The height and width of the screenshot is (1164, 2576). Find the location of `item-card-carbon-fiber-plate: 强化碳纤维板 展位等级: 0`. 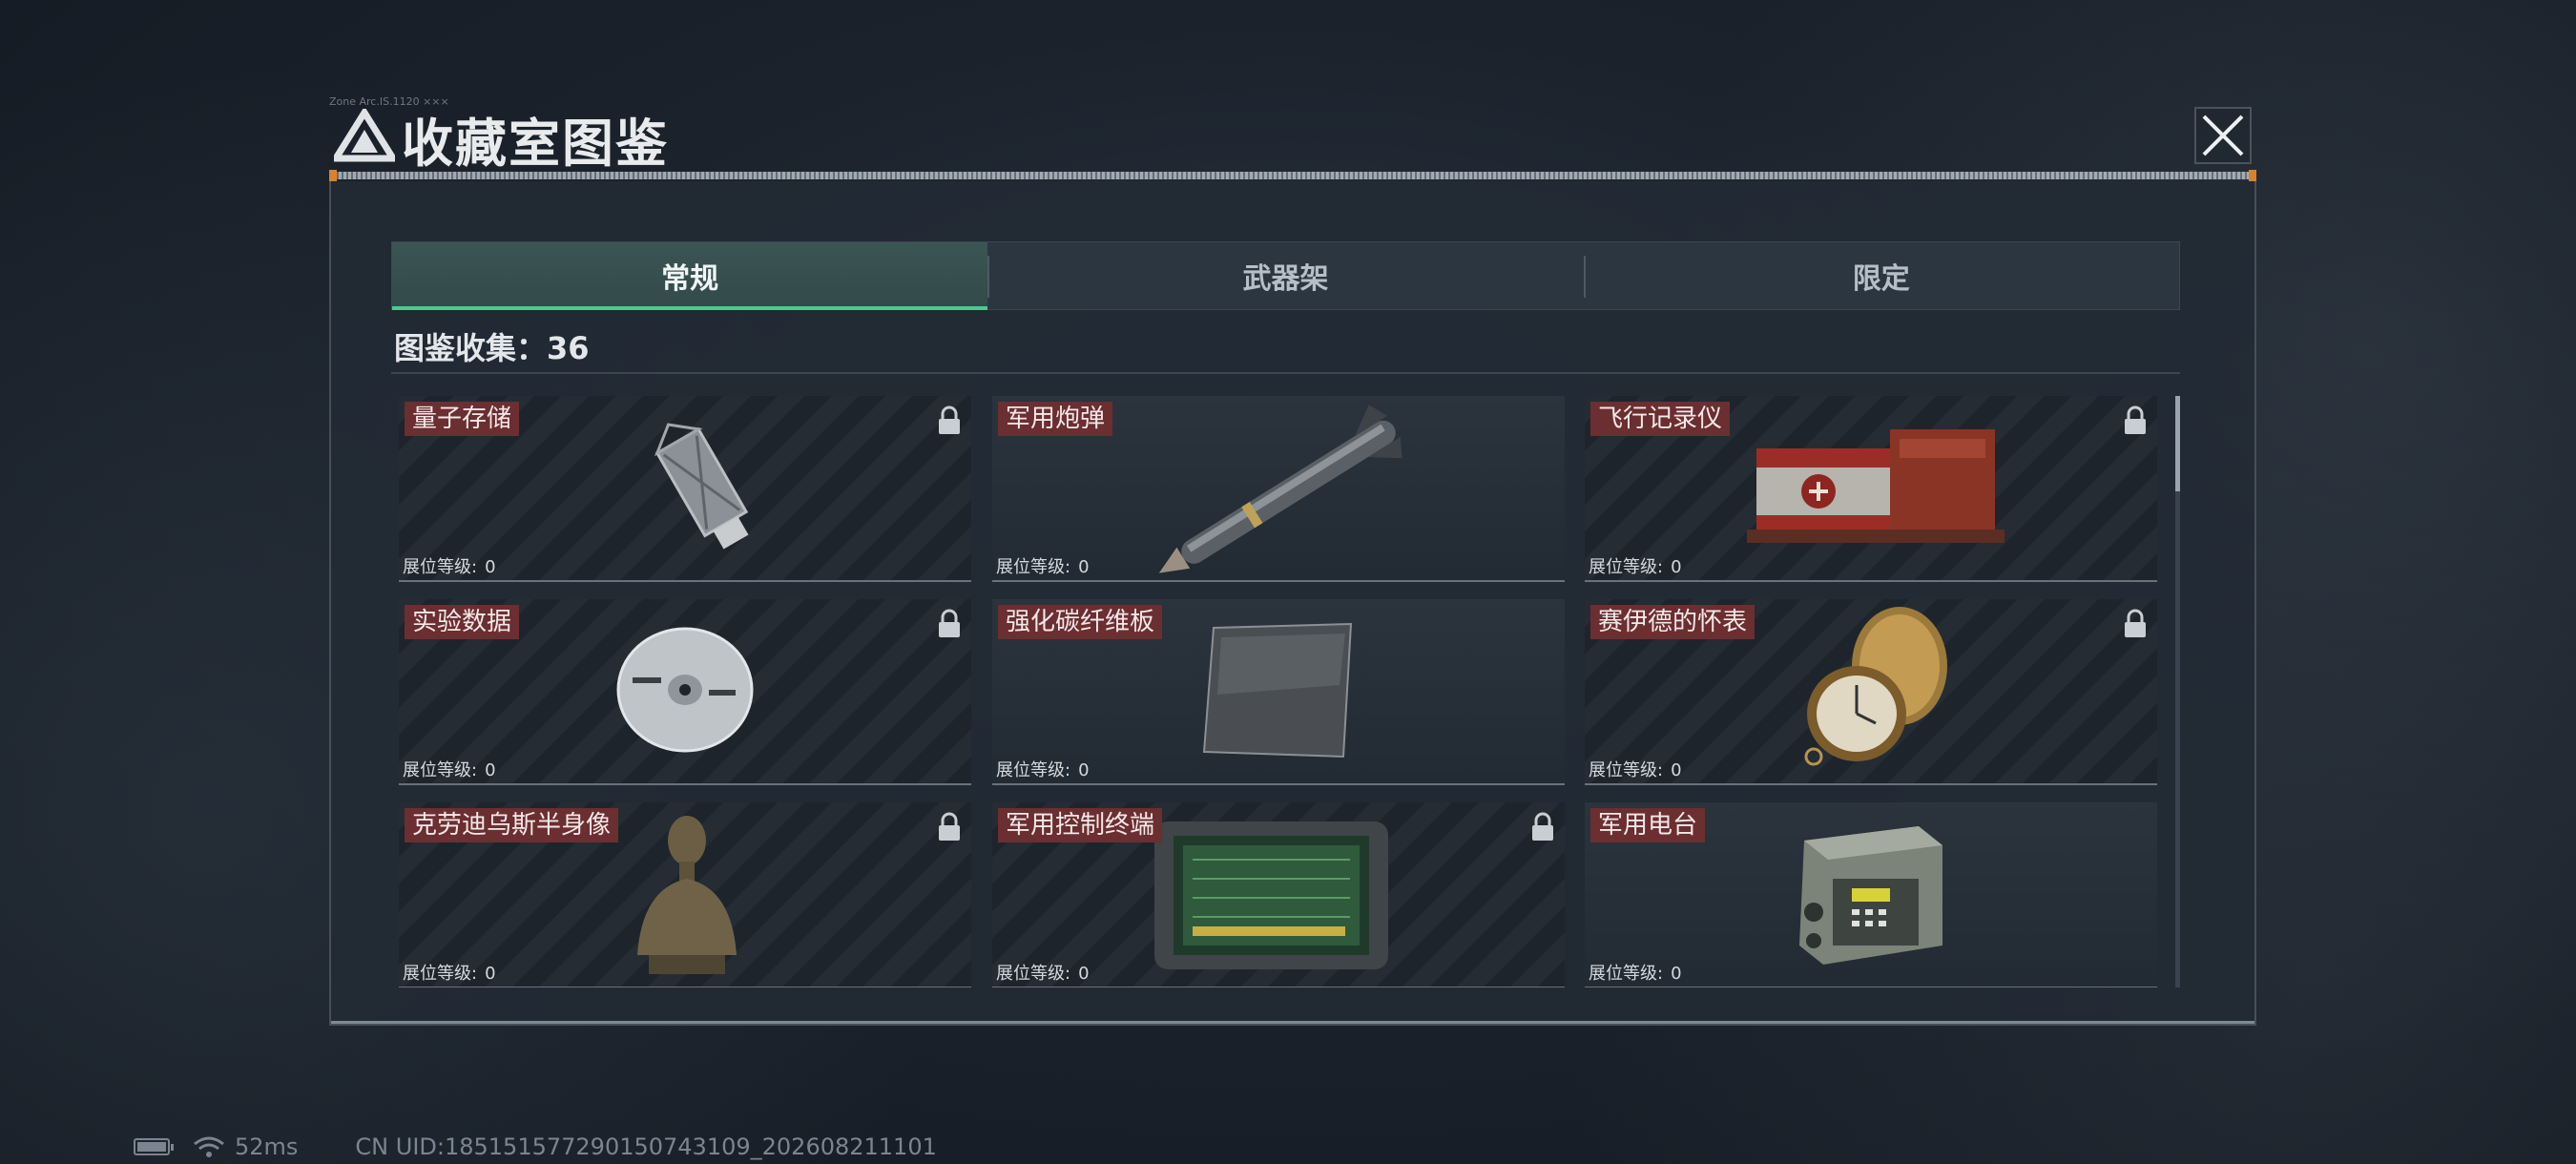

item-card-carbon-fiber-plate: 强化碳纤维板 展位等级: 0 is located at coordinates (1278, 692).